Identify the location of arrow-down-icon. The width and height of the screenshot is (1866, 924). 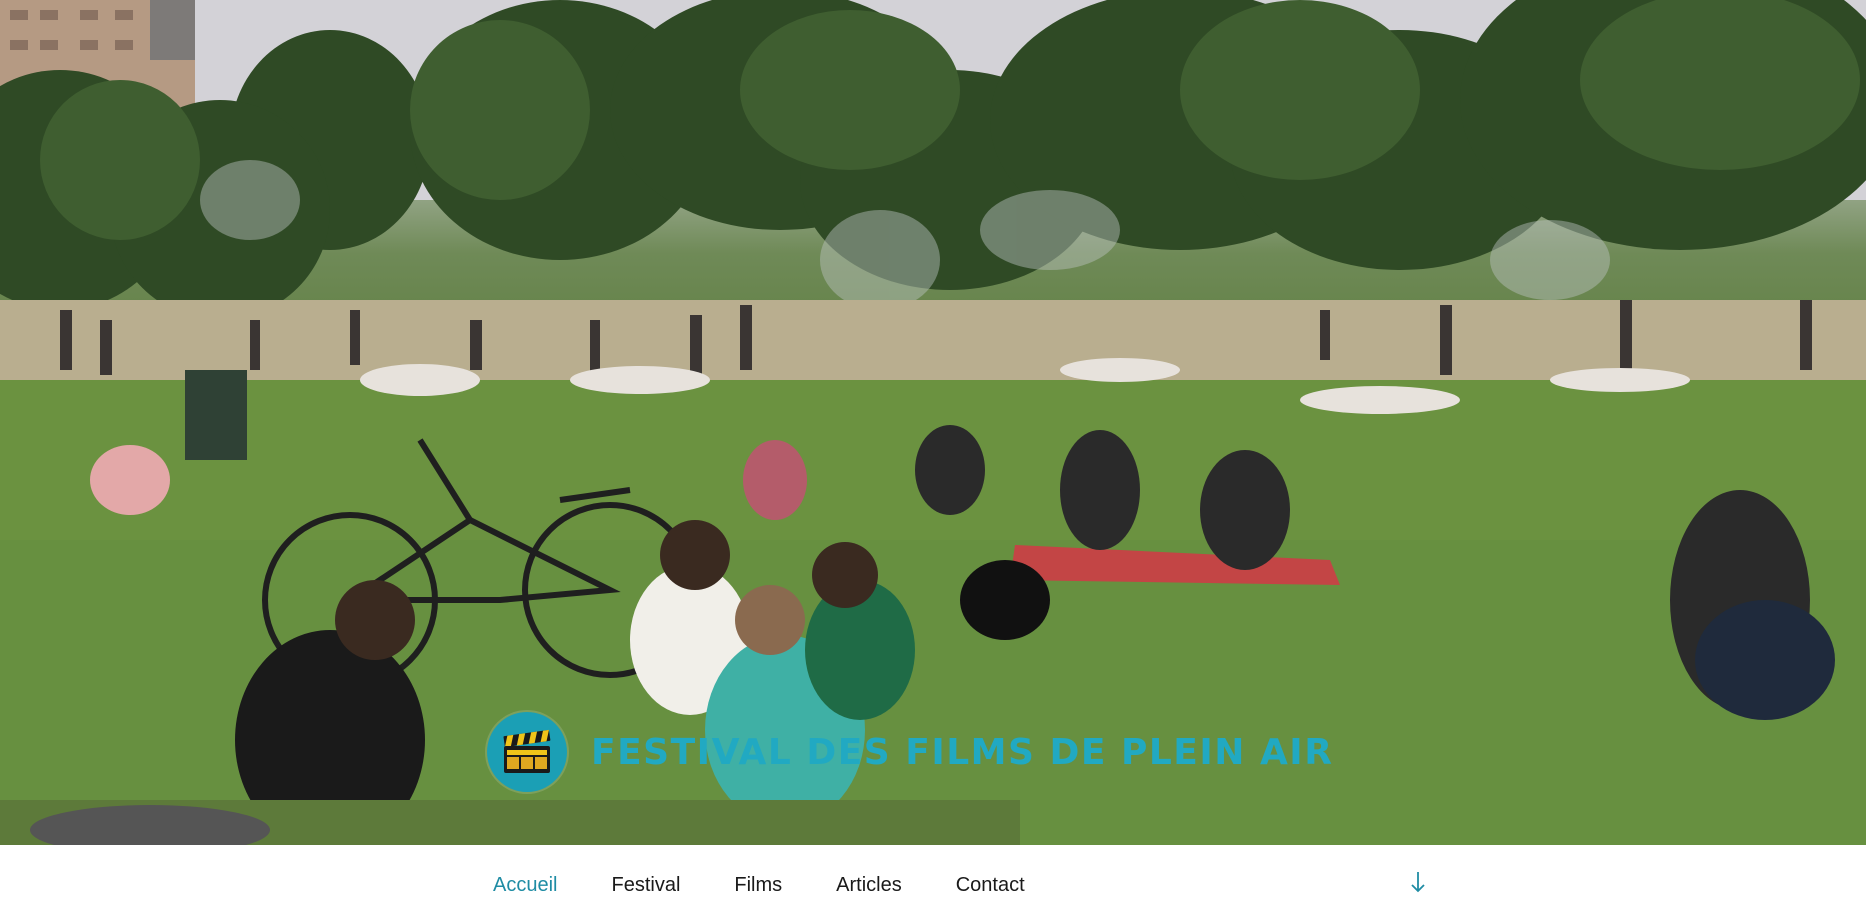
(1418, 882).